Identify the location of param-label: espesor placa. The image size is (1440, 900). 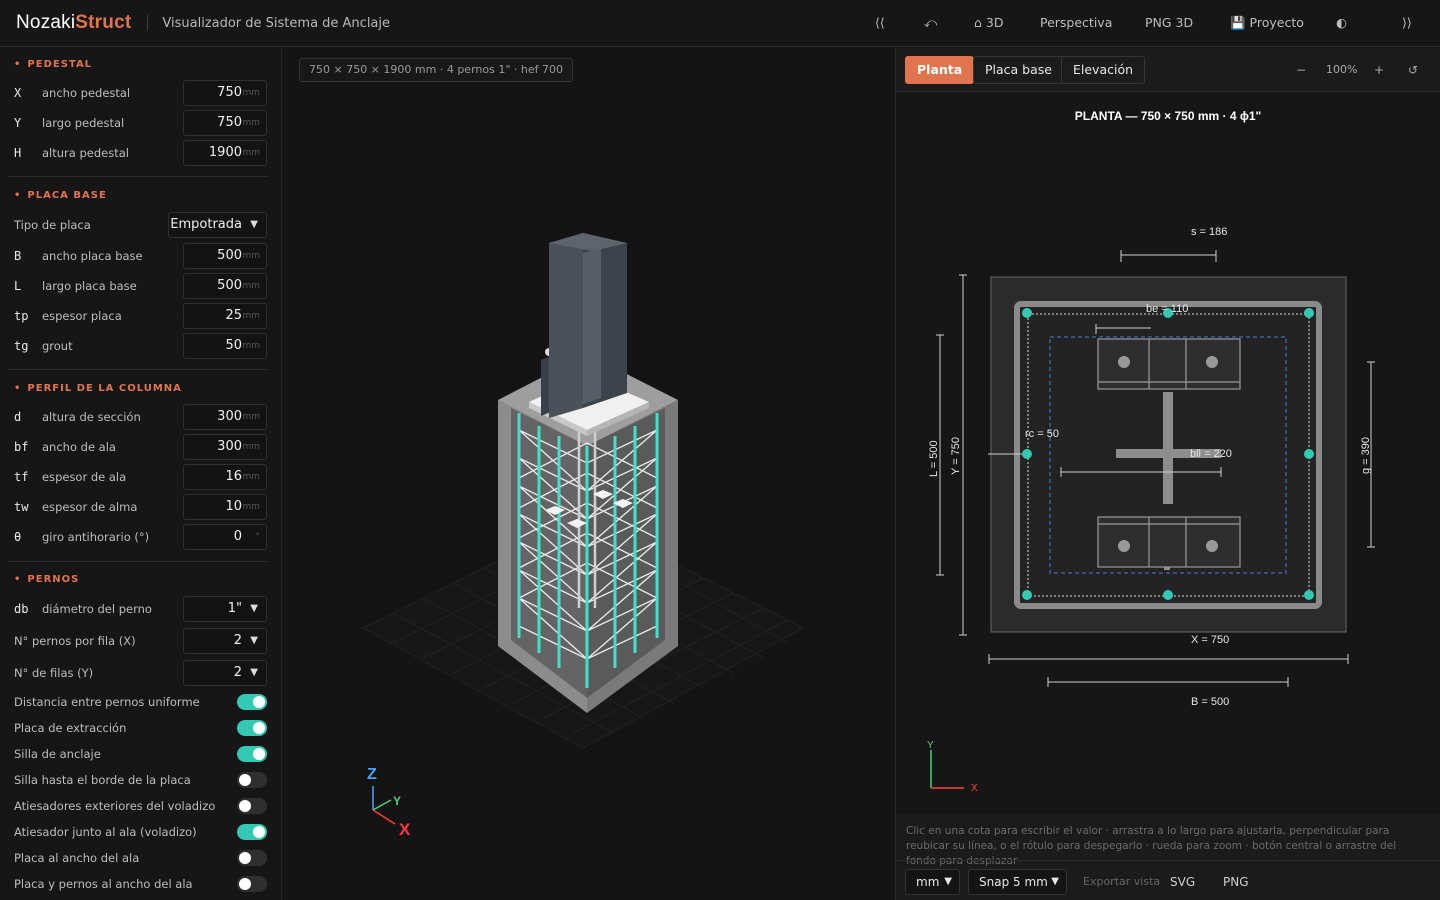
(82, 316).